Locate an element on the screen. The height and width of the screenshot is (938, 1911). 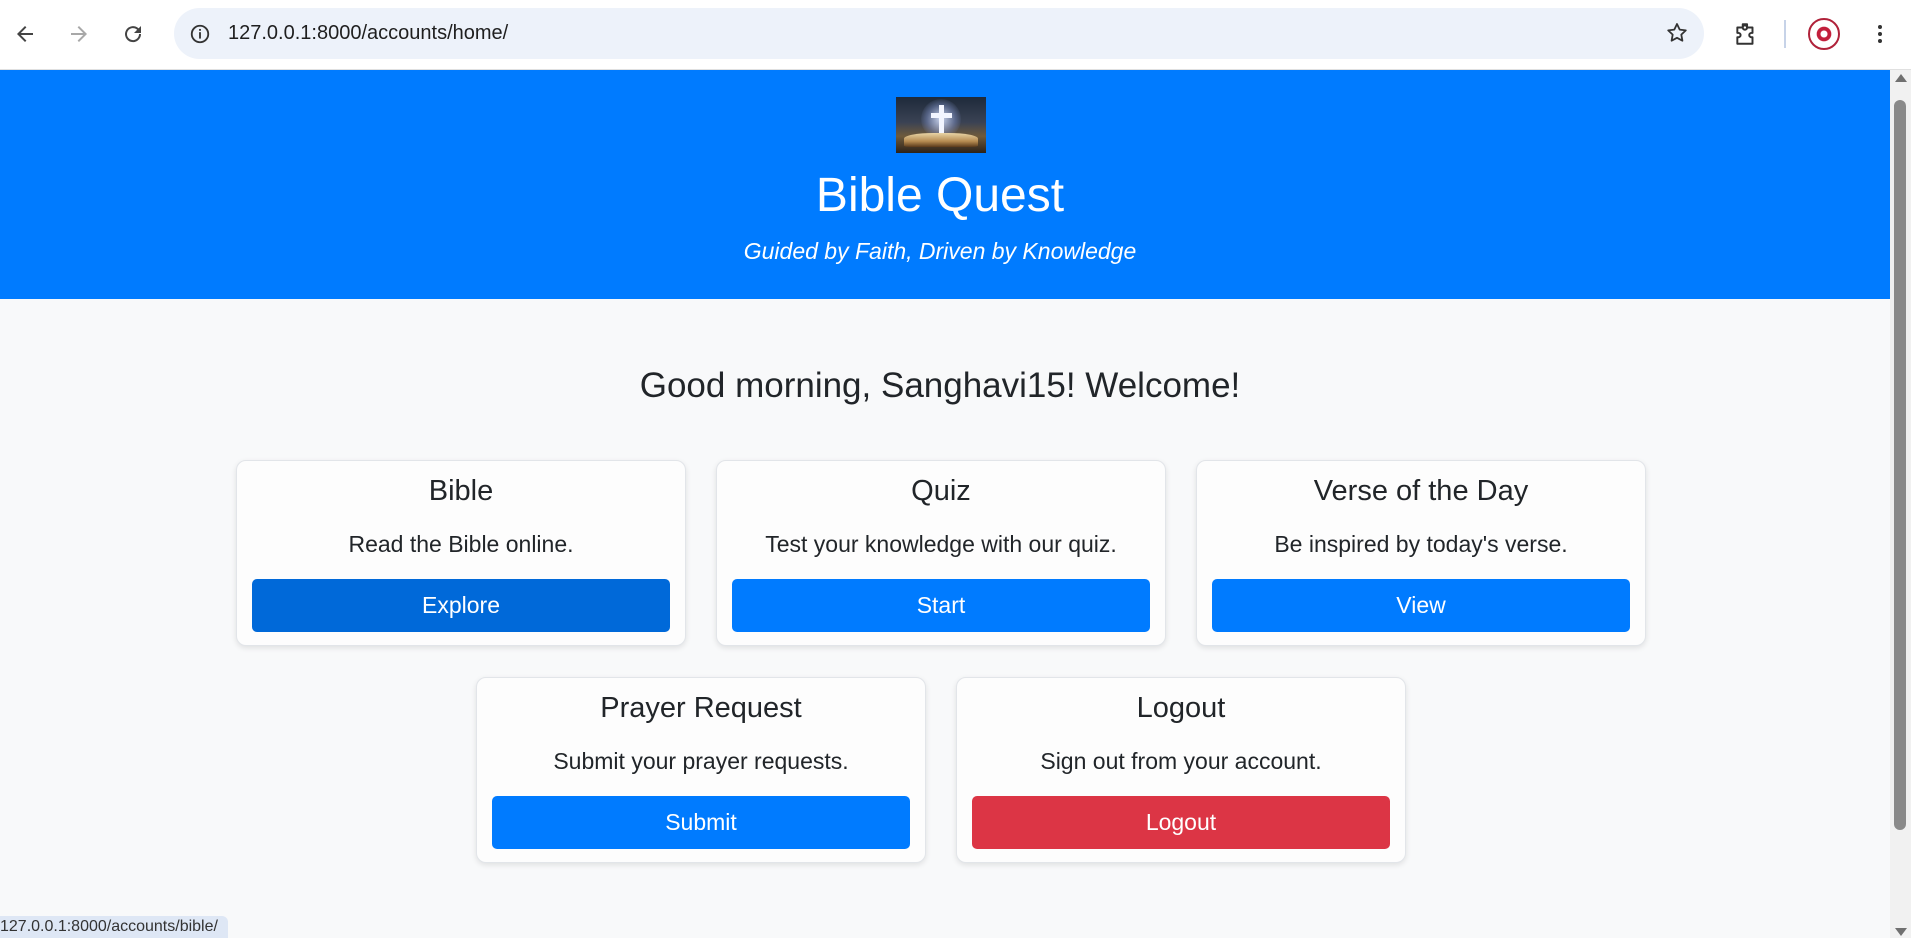
card-title: Verse of the Day is located at coordinates (1421, 491).